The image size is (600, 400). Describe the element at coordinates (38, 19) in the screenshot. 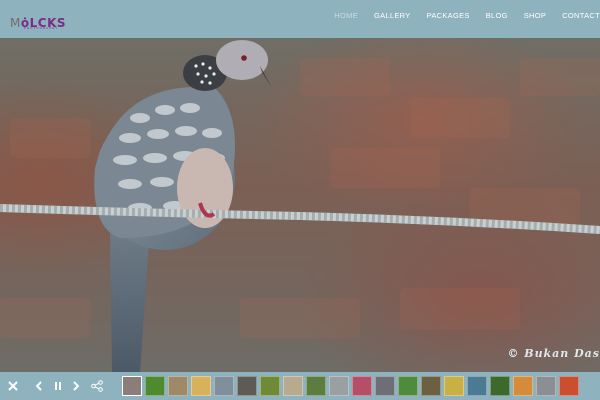

I see `site-logo: MȯLCKS PHOTOGRAPHY` at that location.